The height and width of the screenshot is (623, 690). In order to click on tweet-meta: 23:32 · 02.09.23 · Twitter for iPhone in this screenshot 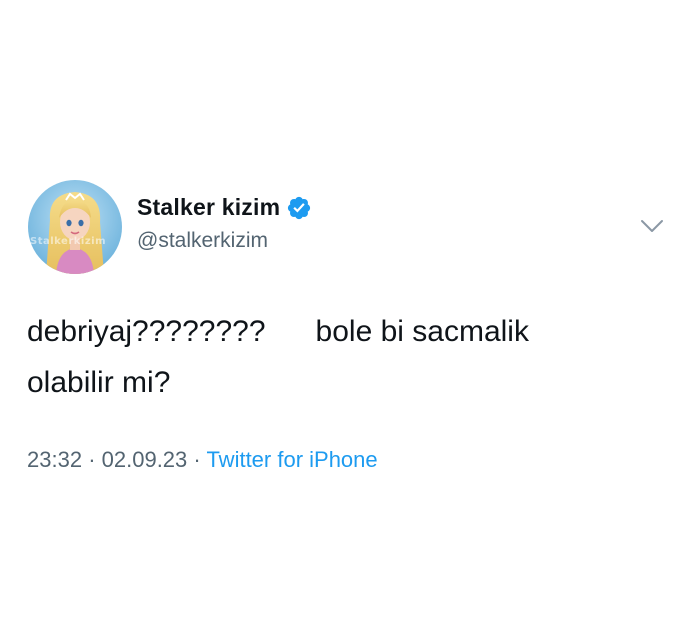, I will do `click(202, 460)`.